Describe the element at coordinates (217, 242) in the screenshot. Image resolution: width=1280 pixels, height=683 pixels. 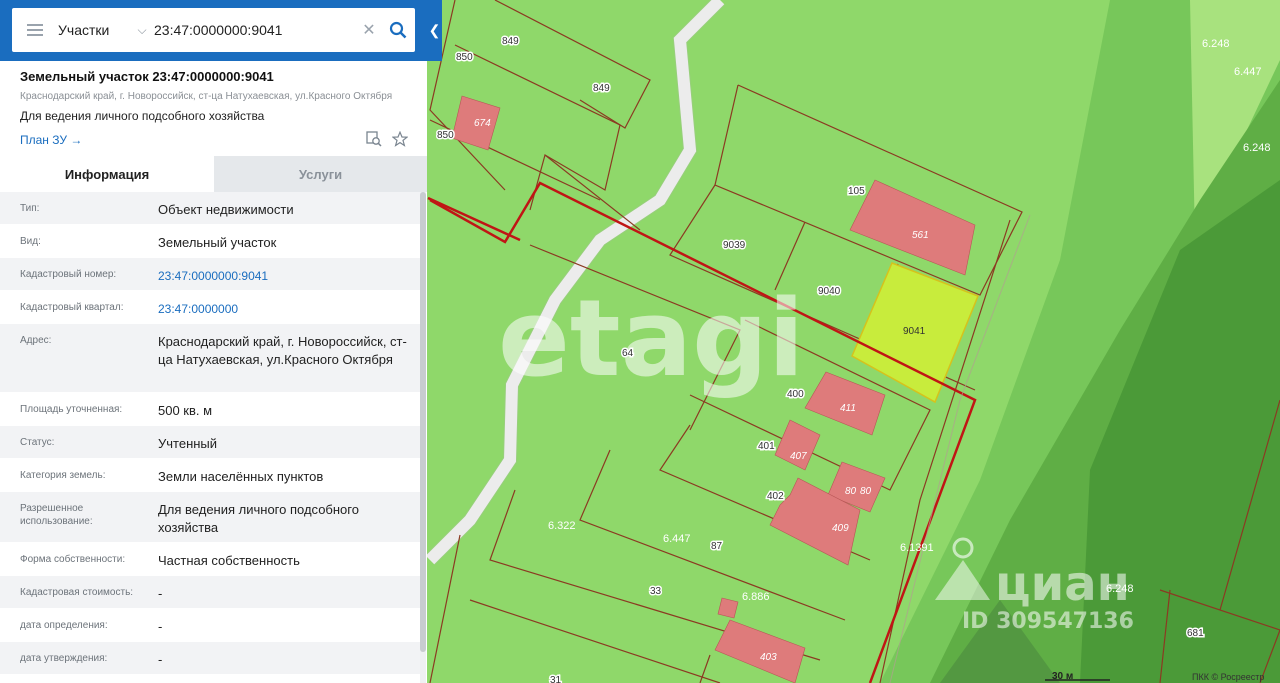
I see `info-row-value: Земельный участок` at that location.